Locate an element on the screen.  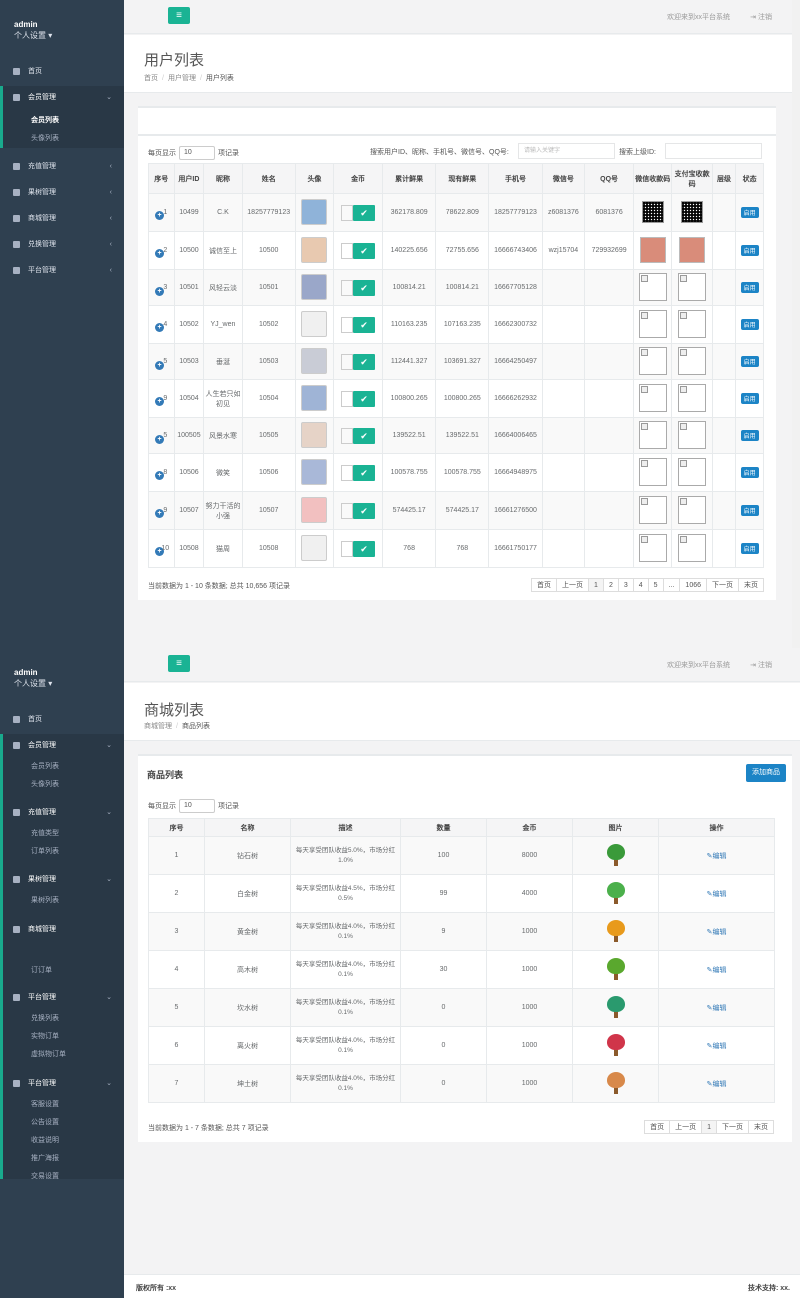
column-header: 支付宝收款码 is located at coordinates (692, 178).